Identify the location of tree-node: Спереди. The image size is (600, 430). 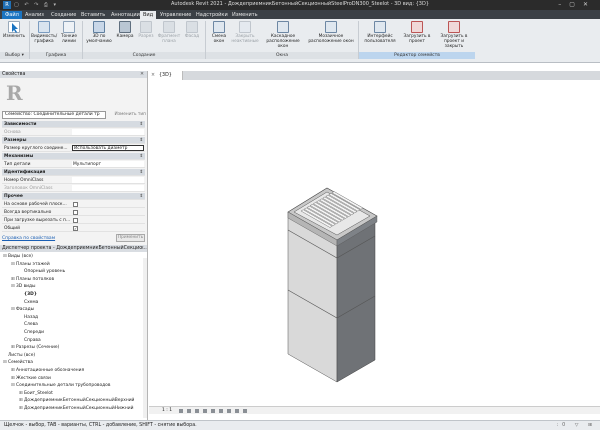
(31, 333).